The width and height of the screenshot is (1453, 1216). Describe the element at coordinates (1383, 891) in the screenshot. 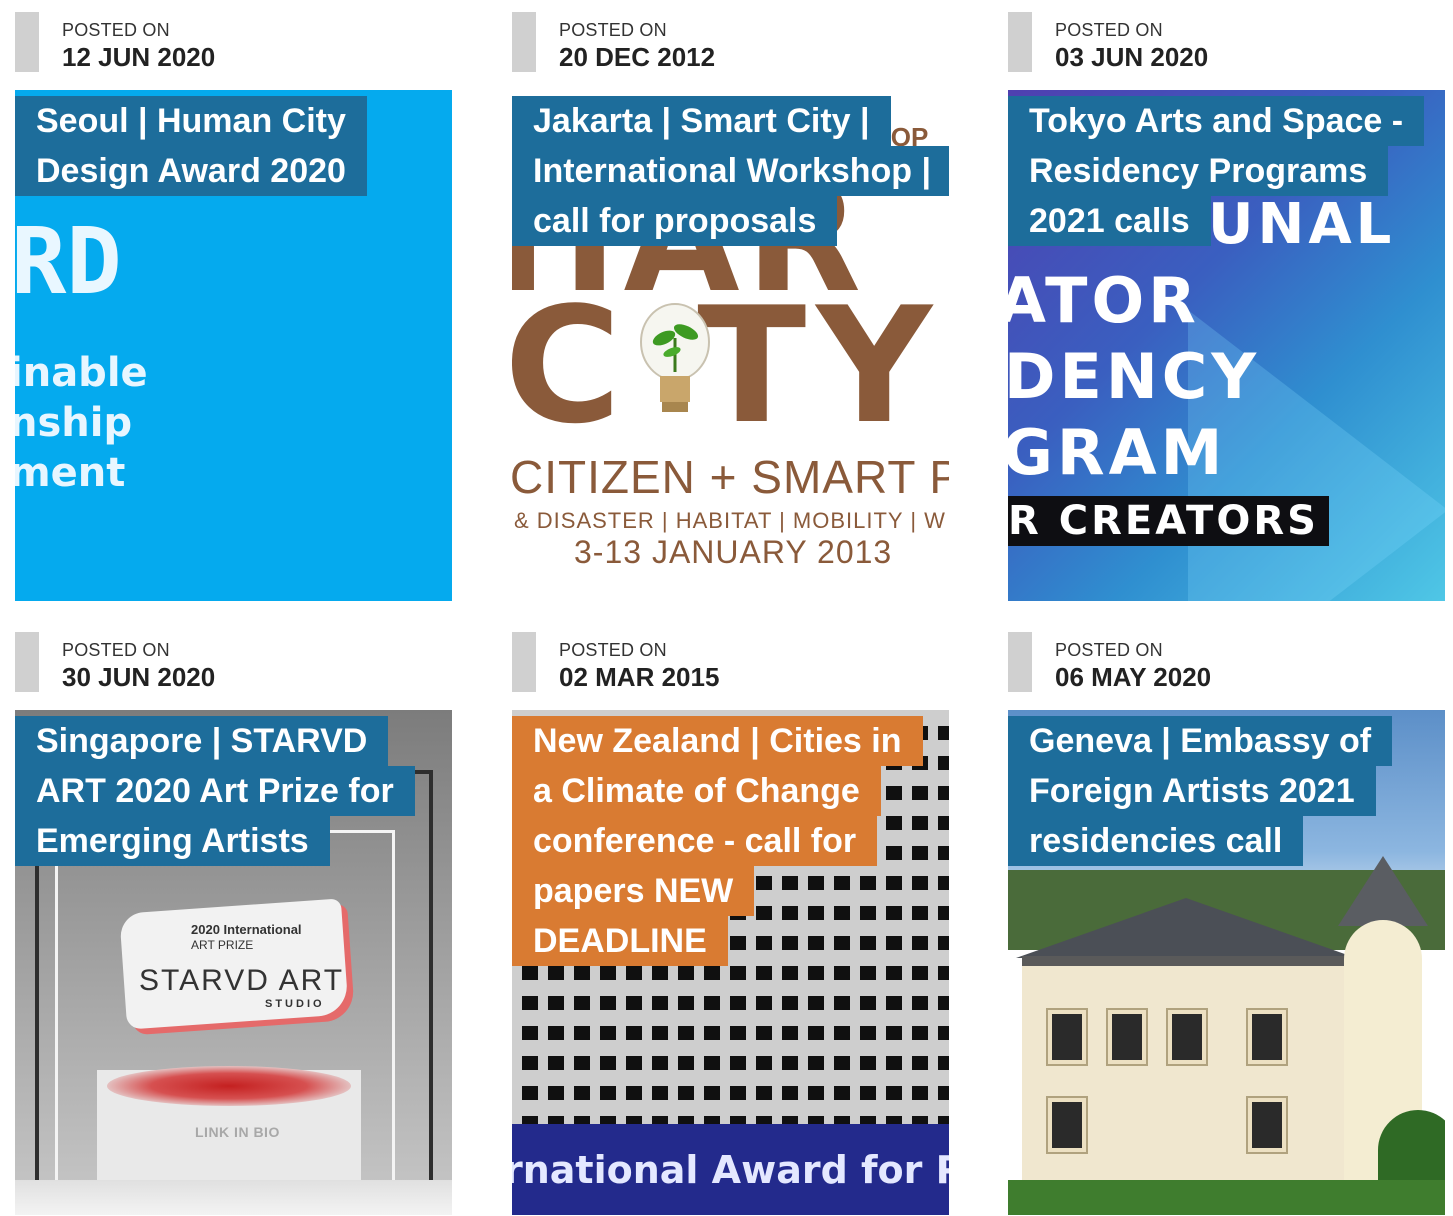

I see `tower-roof` at that location.